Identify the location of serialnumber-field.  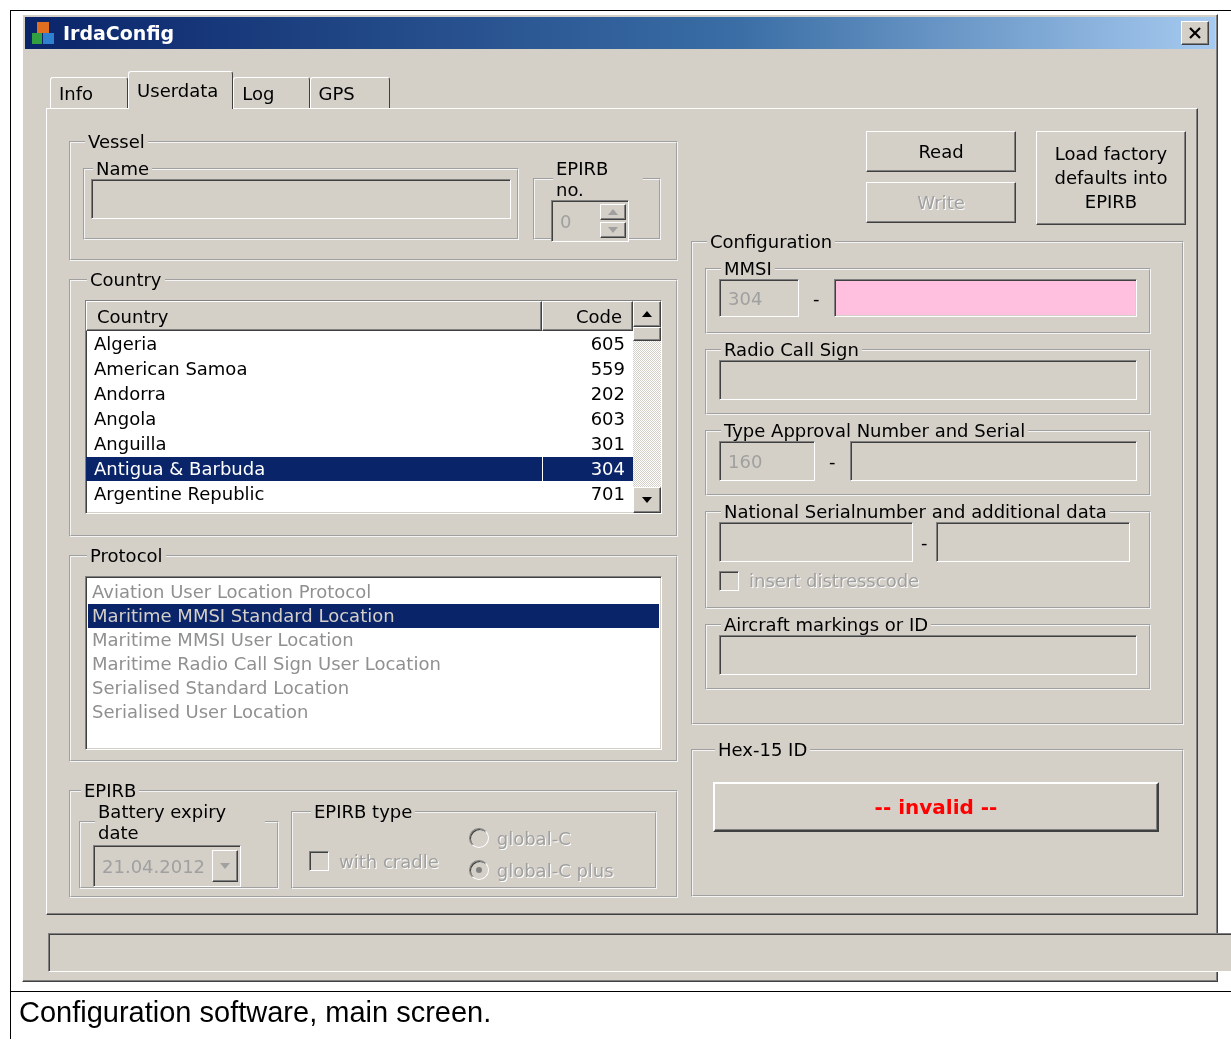
(816, 542).